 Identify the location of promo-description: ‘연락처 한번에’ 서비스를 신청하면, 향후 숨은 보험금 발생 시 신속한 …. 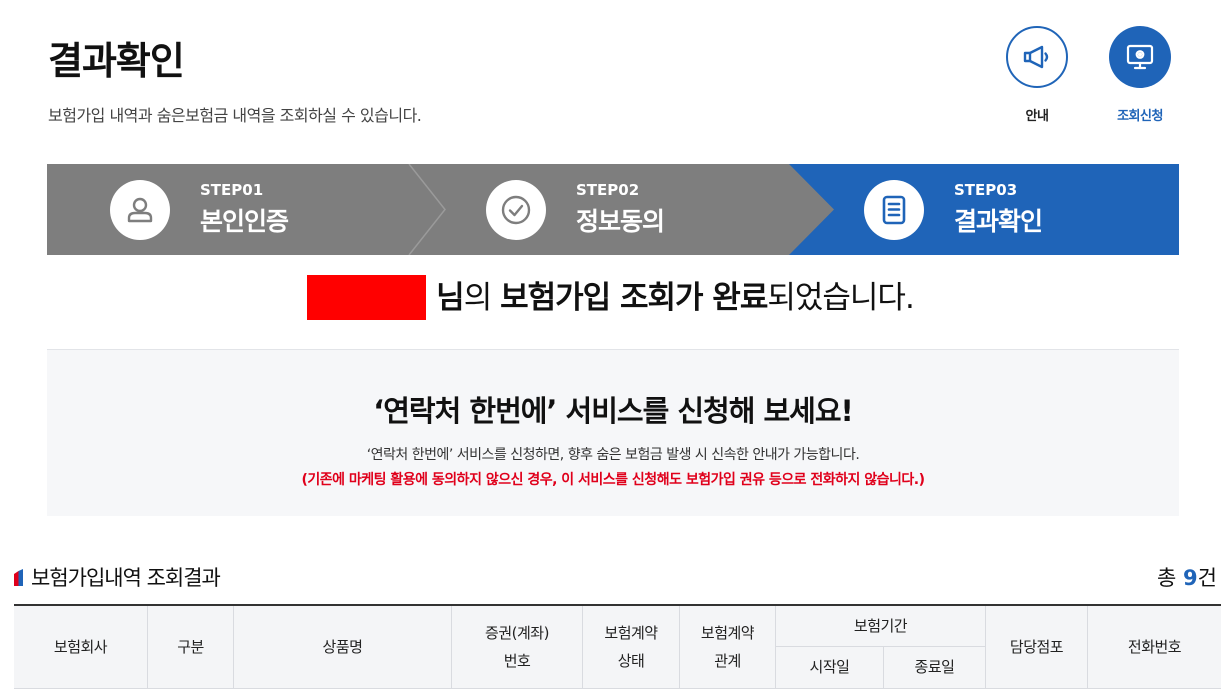
(613, 455).